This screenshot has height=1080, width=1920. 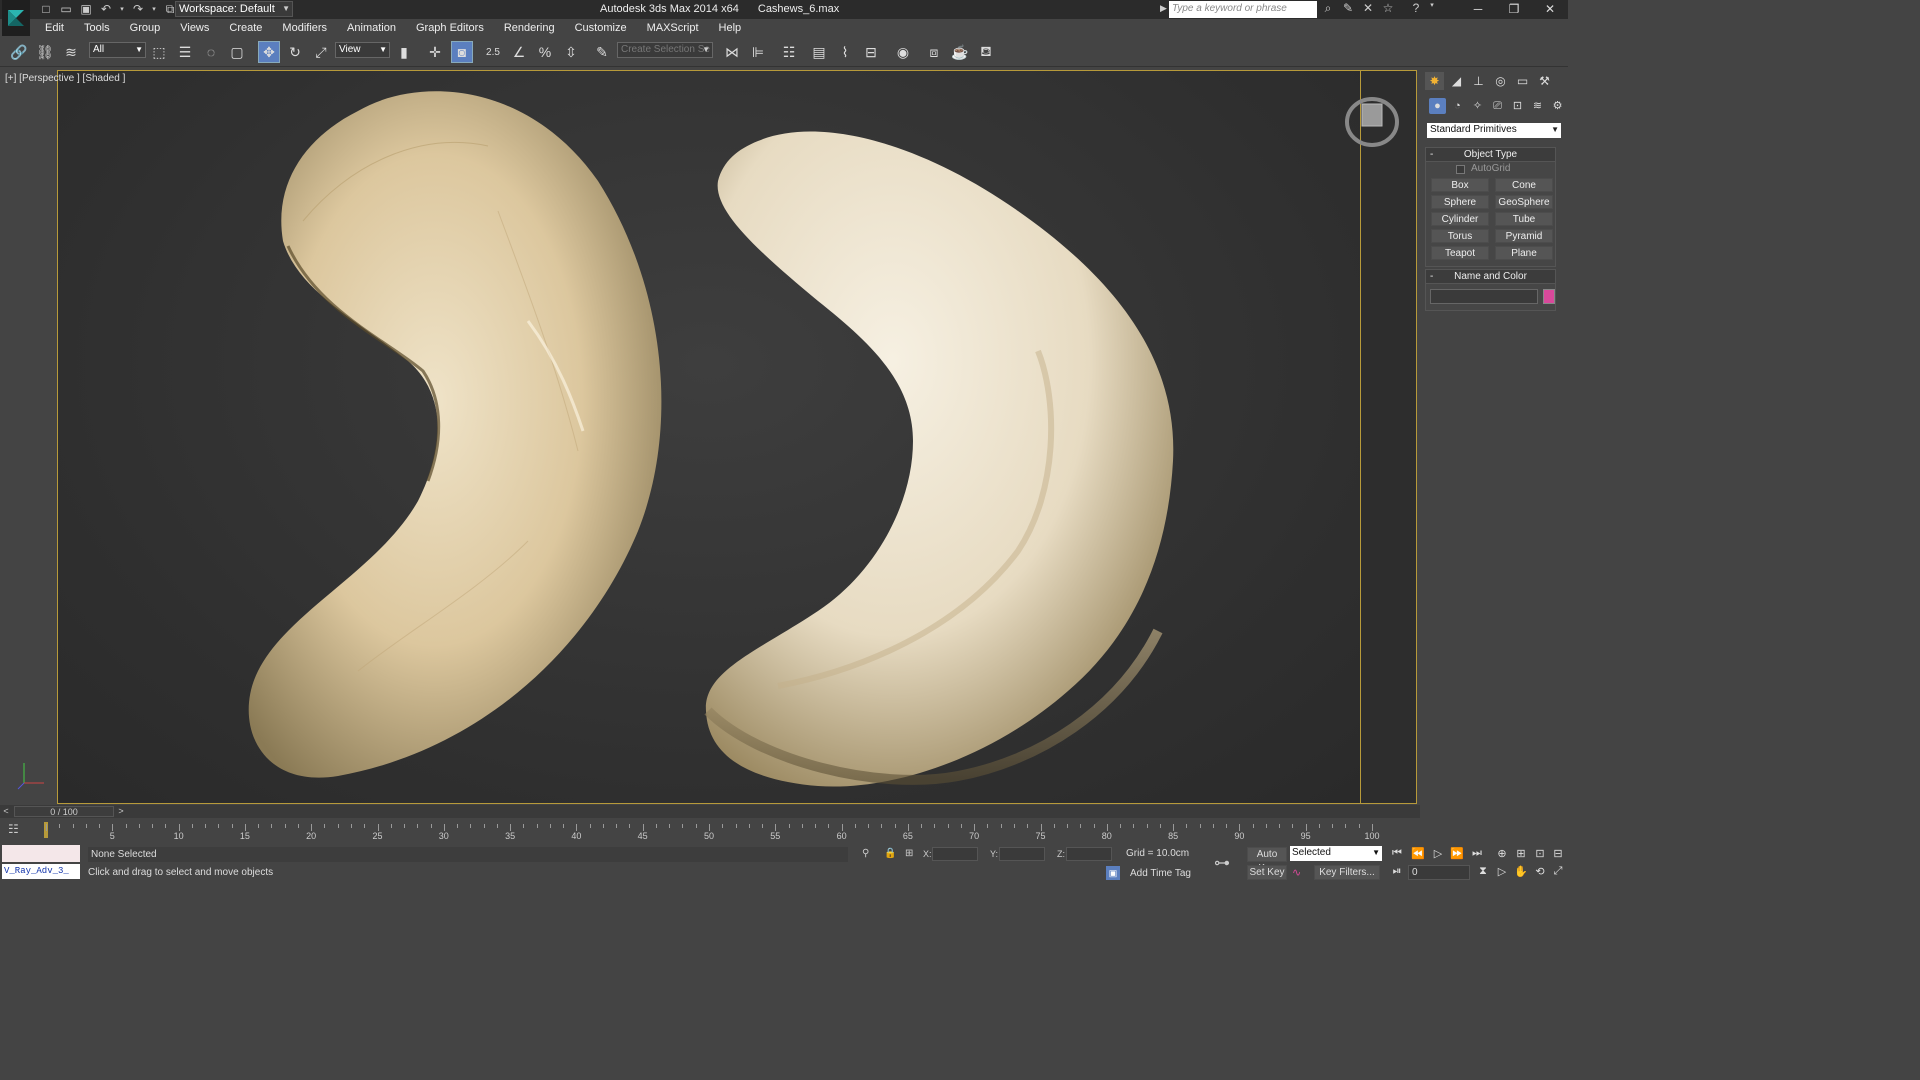 What do you see at coordinates (1267, 872) in the screenshot?
I see `set-key-button: Set Key` at bounding box center [1267, 872].